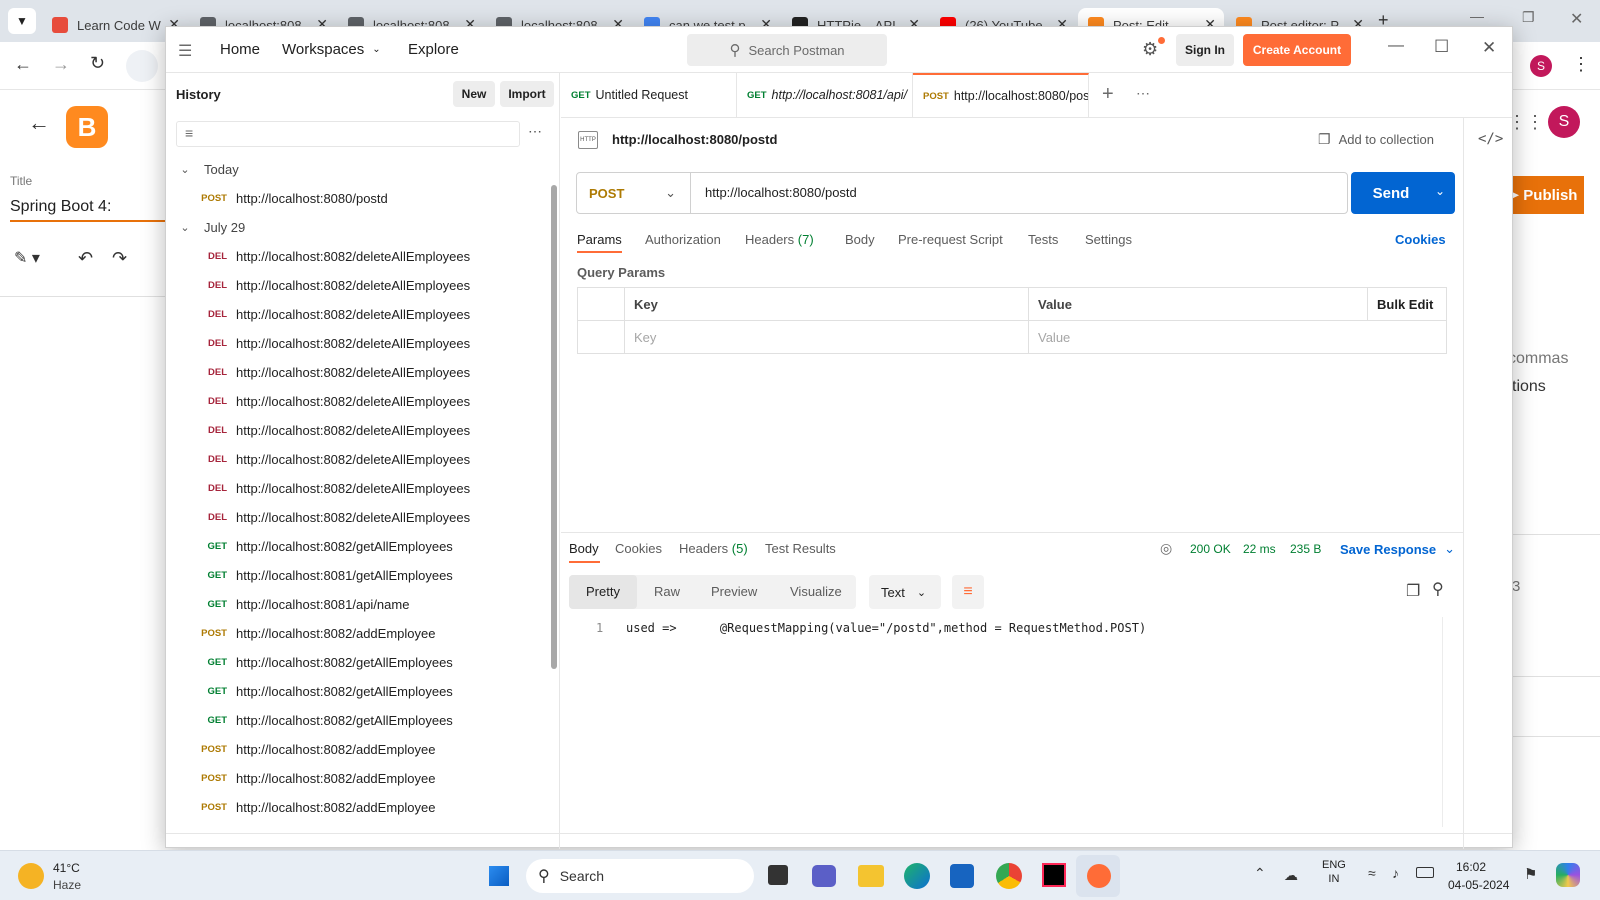 The height and width of the screenshot is (900, 1600). Describe the element at coordinates (1420, 239) in the screenshot. I see `cookies-link: Cookies` at that location.